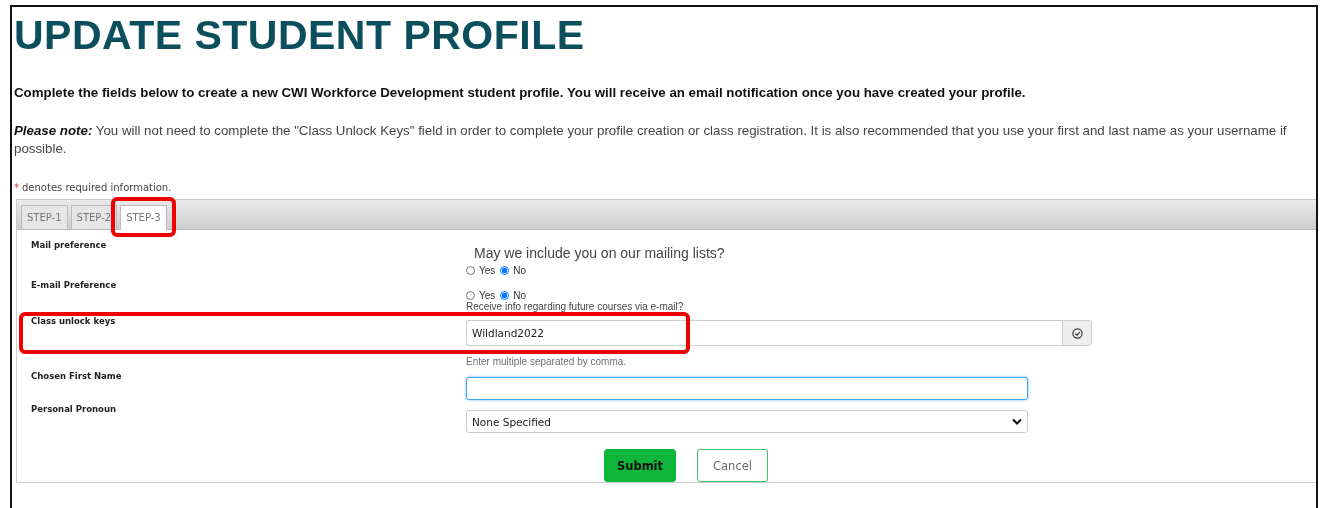 The image size is (1322, 508). Describe the element at coordinates (74, 284) in the screenshot. I see `field-label: E-mail Preference` at that location.